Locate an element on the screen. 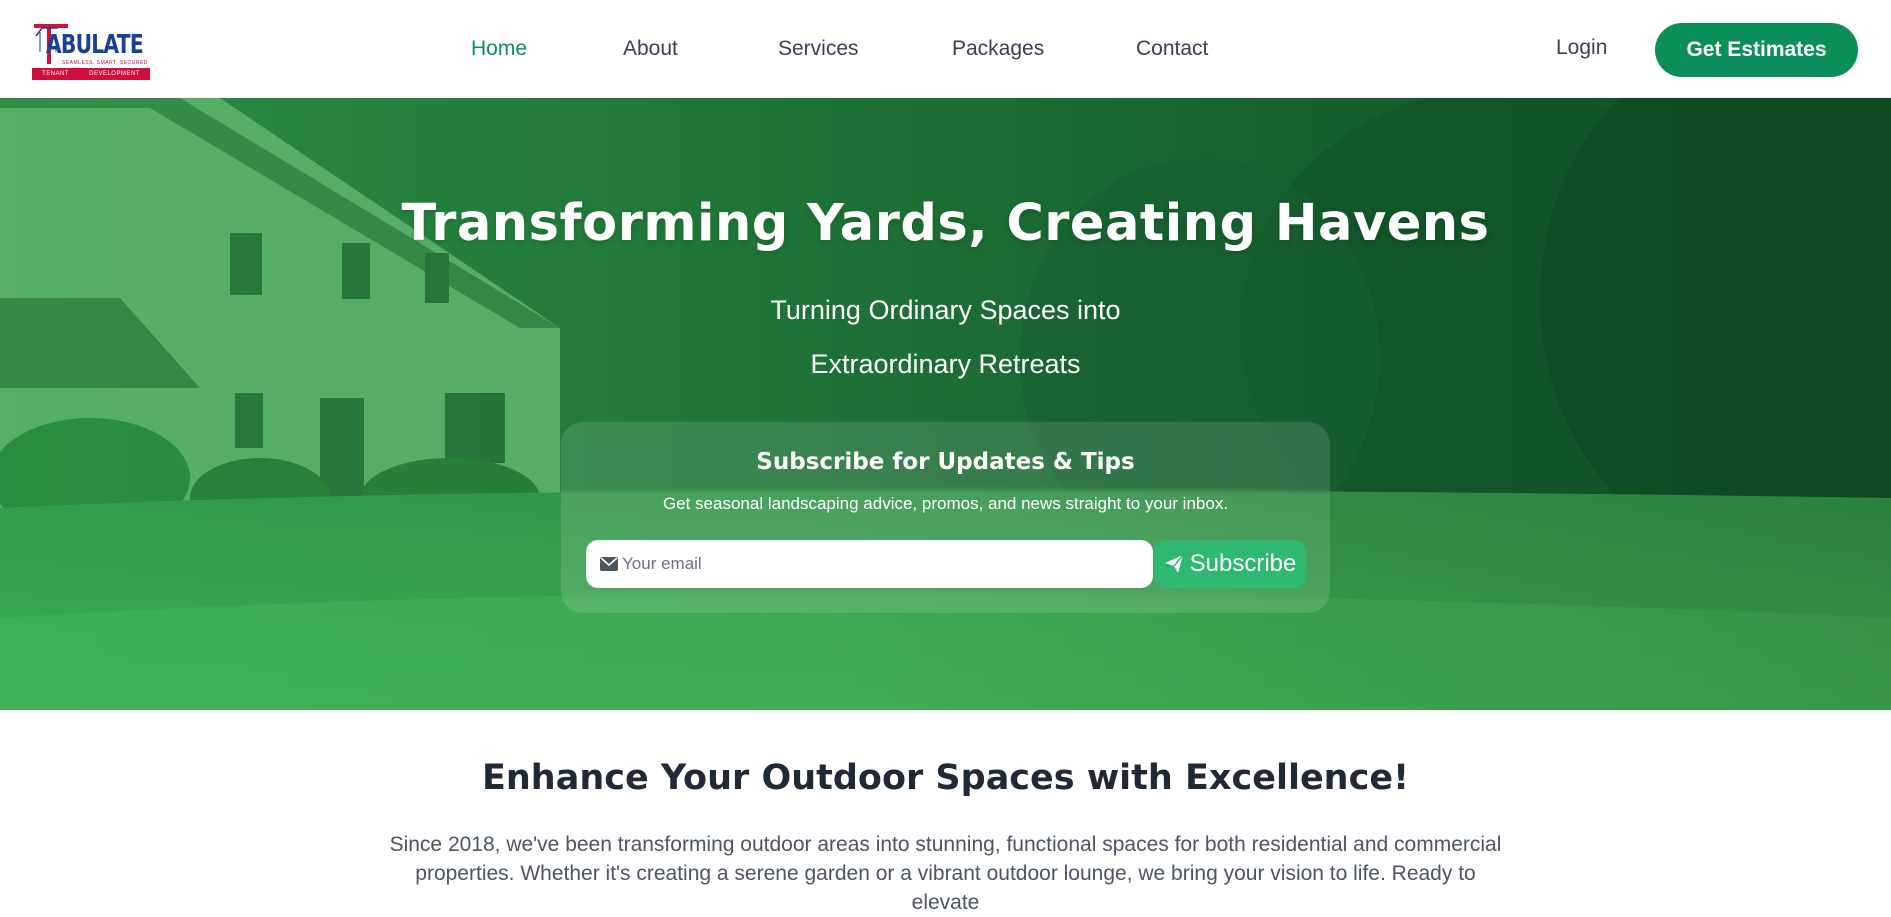 The height and width of the screenshot is (917, 1891). envelope-icon is located at coordinates (609, 564).